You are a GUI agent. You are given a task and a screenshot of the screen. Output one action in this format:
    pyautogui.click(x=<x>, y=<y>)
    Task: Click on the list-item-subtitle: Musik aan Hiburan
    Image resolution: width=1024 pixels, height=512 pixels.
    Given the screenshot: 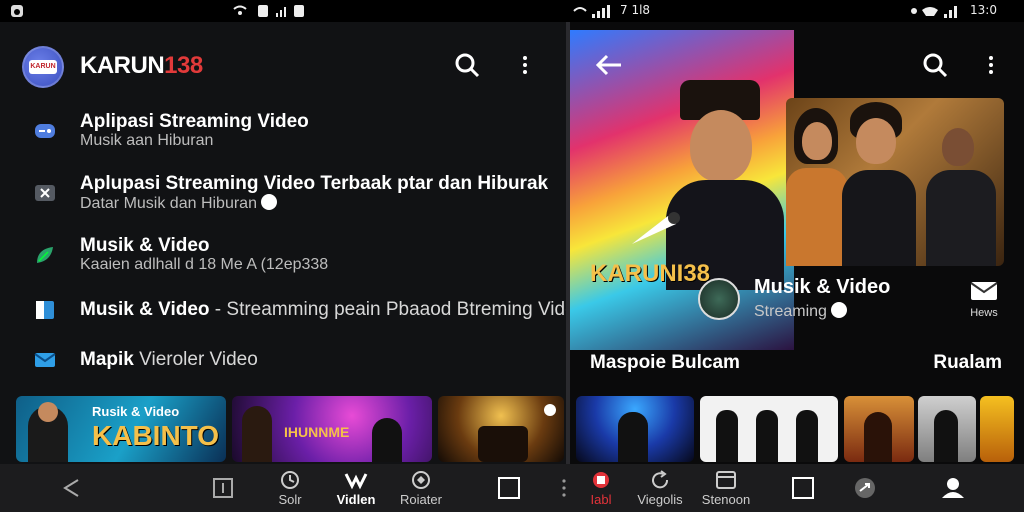 What is the action you would take?
    pyautogui.click(x=147, y=140)
    